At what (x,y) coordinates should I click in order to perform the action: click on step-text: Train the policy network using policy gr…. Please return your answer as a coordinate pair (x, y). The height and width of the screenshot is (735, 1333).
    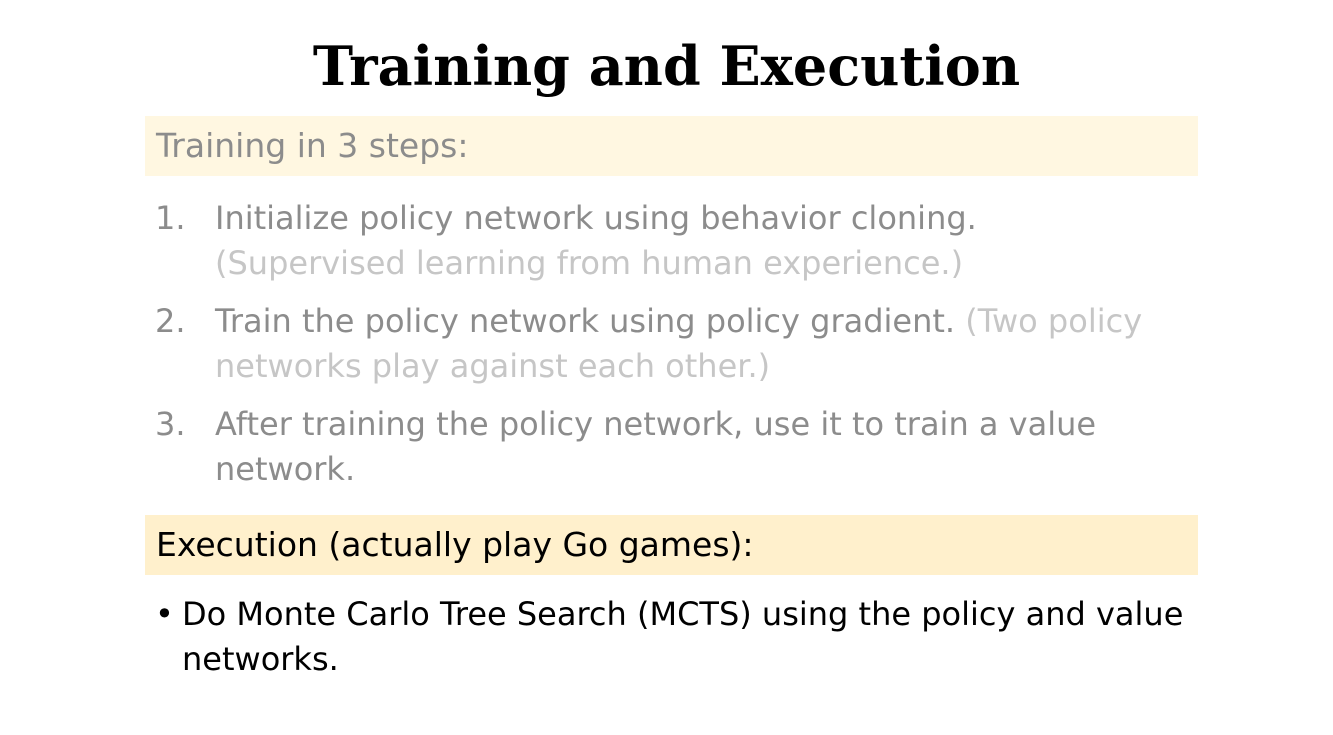
    Looking at the image, I should click on (585, 321).